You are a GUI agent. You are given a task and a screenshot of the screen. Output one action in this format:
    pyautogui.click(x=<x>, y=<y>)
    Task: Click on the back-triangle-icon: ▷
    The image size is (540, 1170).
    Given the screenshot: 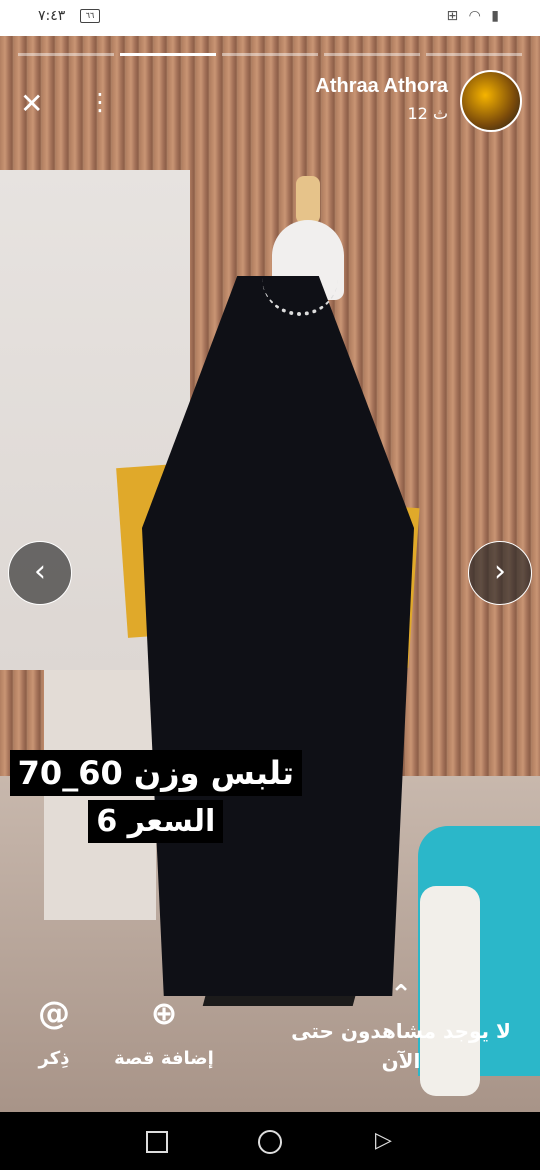 What is the action you would take?
    pyautogui.click(x=383, y=1140)
    